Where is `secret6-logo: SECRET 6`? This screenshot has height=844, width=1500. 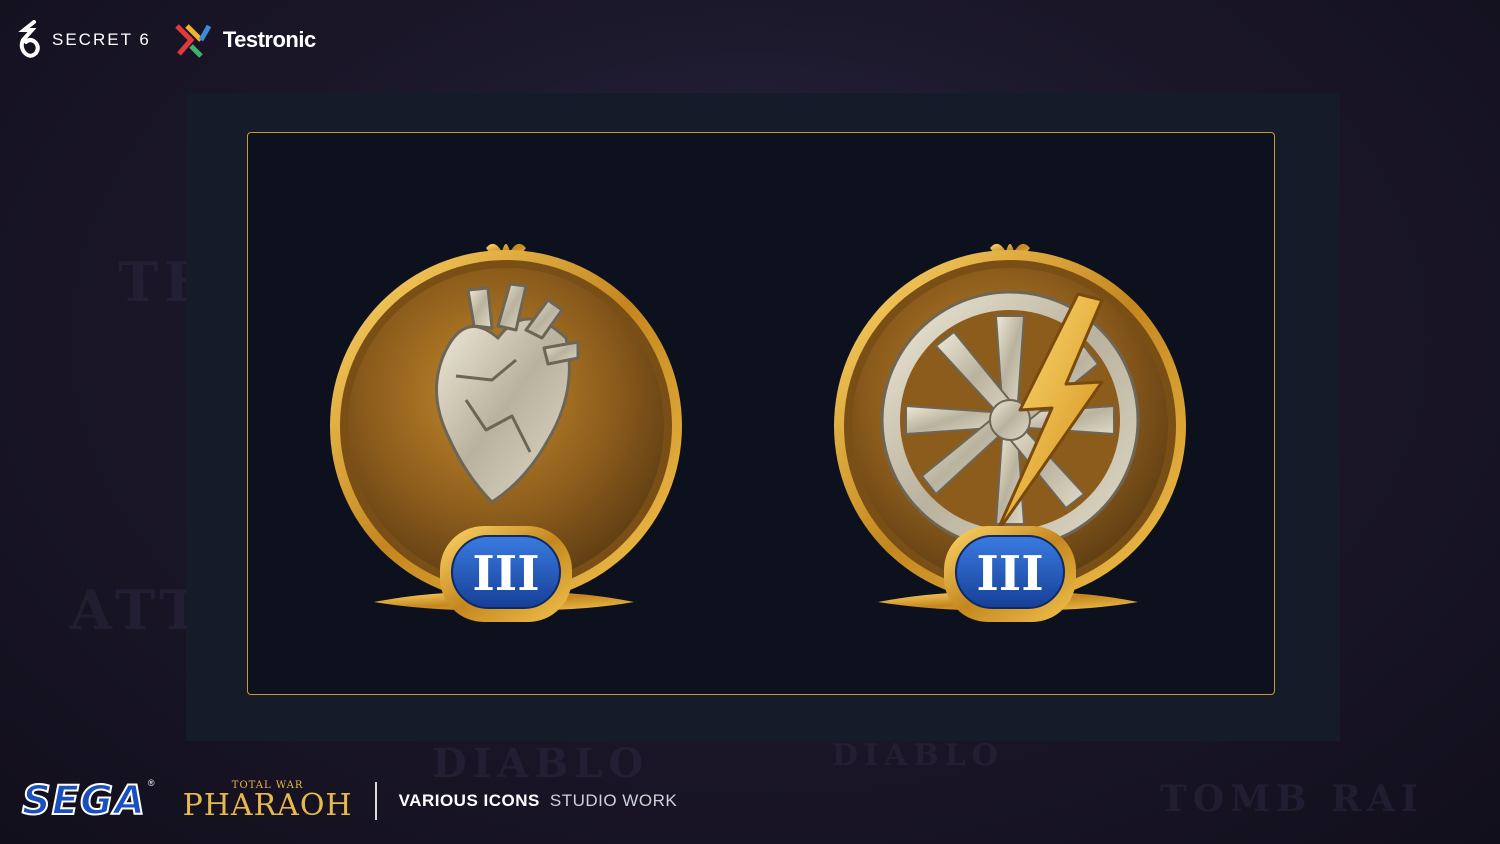 secret6-logo: SECRET 6 is located at coordinates (84, 40).